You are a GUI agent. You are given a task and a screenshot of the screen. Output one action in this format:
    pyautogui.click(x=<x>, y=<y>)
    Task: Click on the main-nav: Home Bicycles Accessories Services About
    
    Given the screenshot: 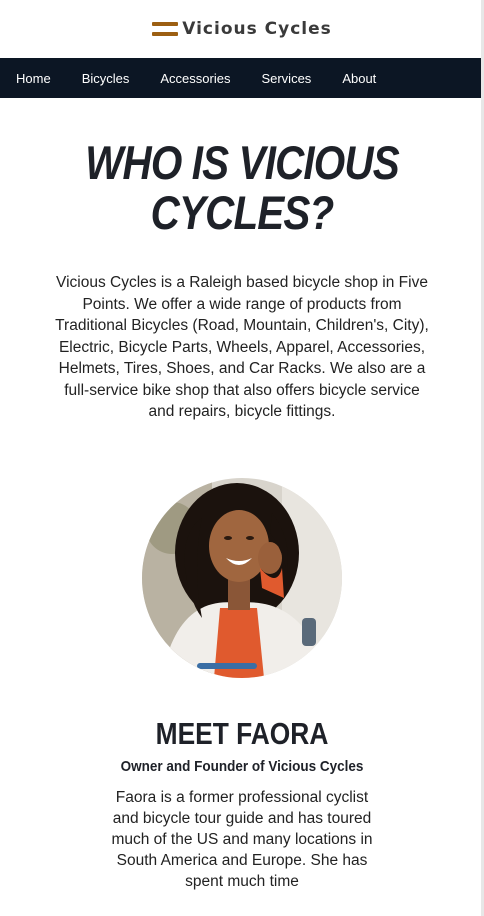 What is the action you would take?
    pyautogui.click(x=242, y=78)
    